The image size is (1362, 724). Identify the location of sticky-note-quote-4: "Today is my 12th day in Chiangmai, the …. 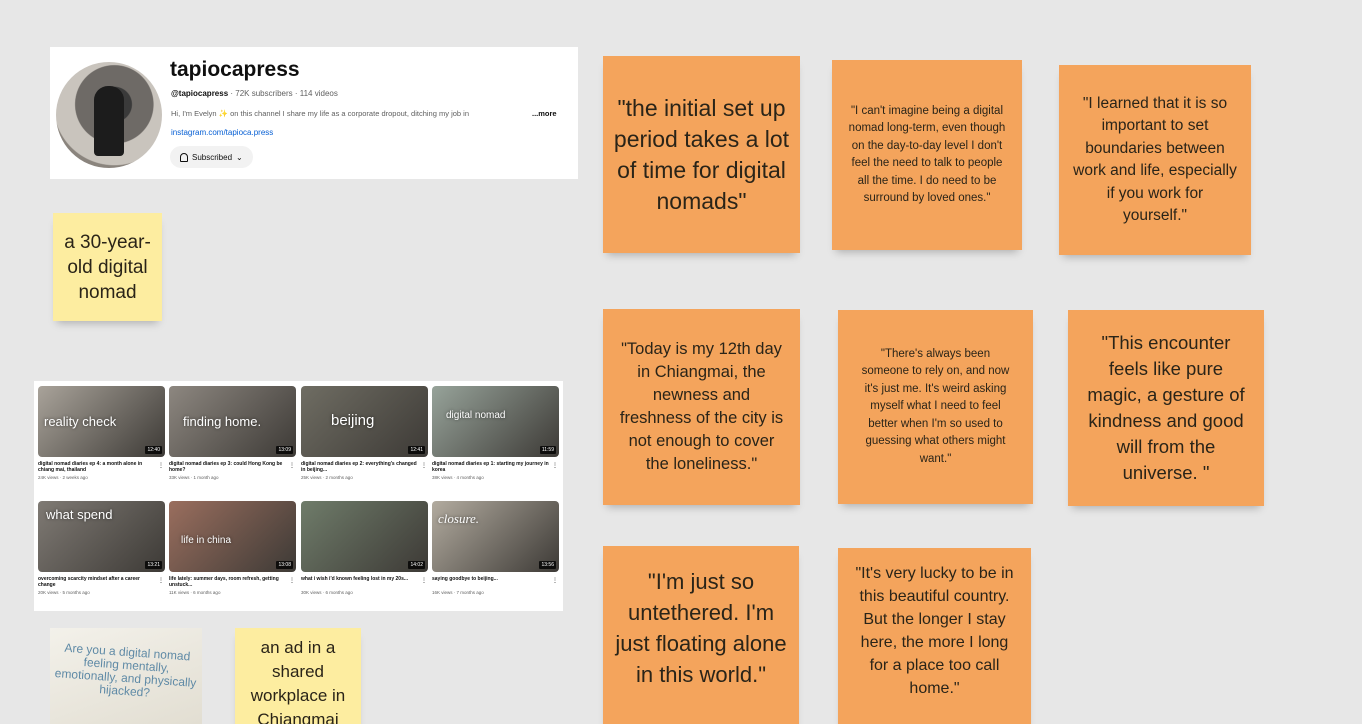
(701, 407).